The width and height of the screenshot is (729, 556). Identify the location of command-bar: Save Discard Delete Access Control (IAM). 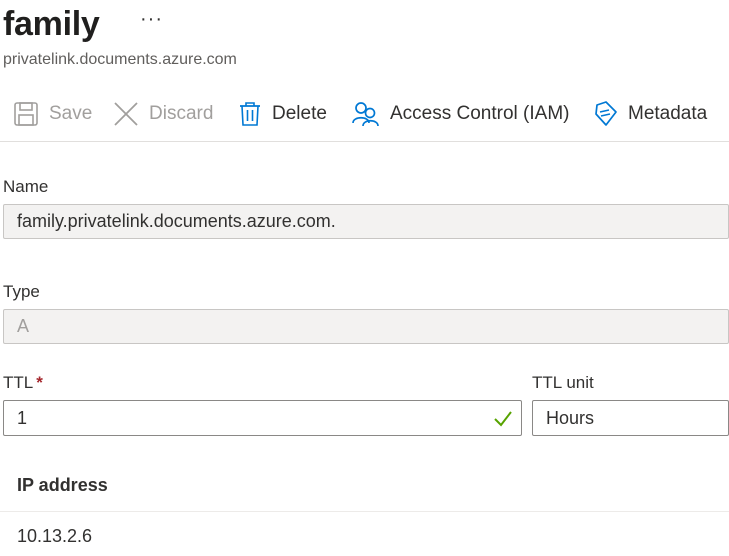
(364, 115).